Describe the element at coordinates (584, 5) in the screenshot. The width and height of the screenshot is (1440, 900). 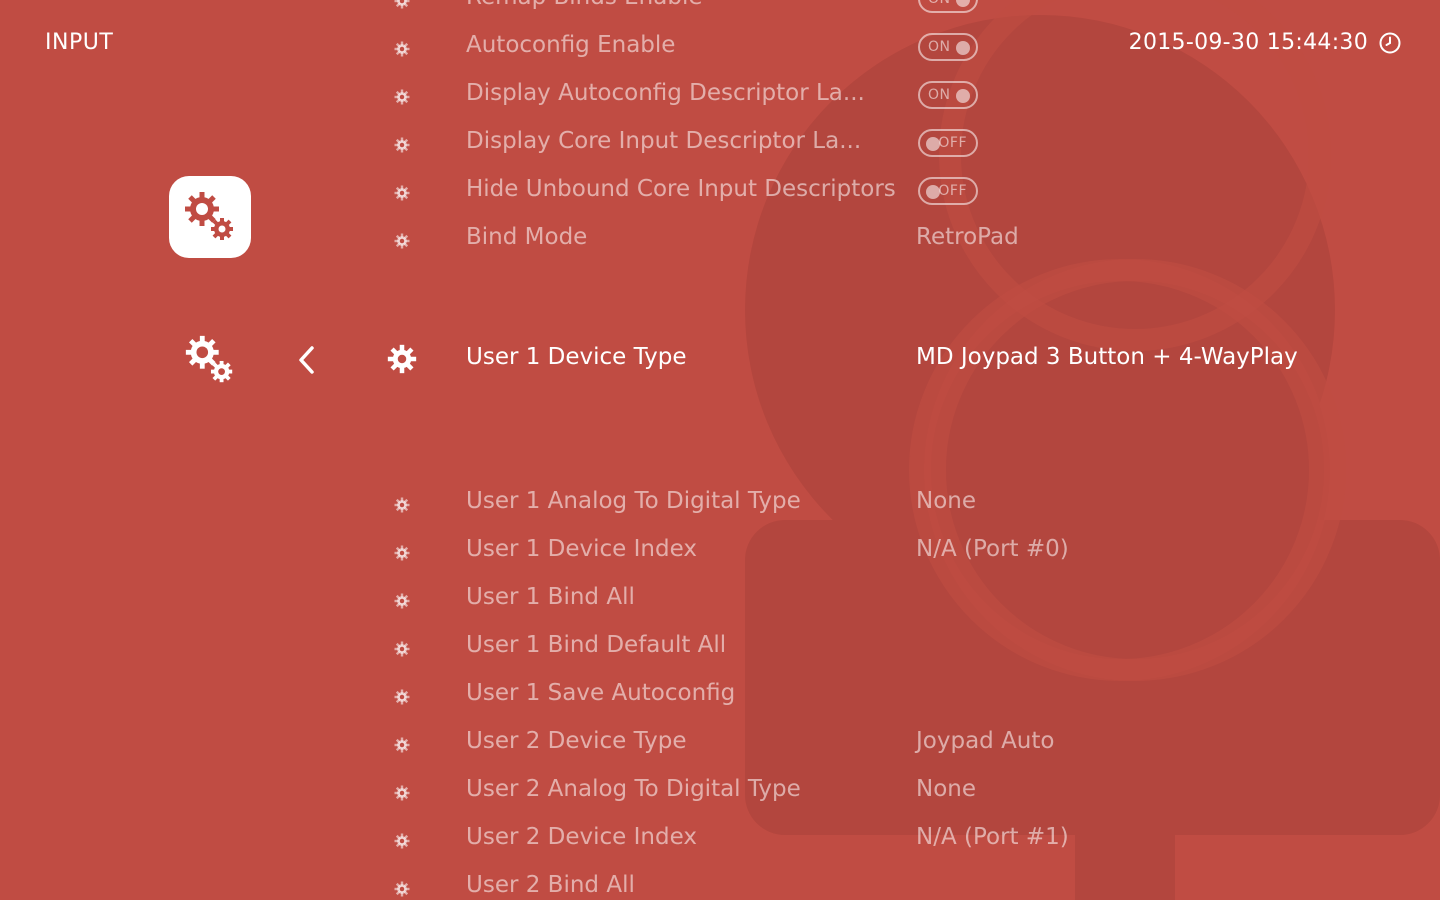
I see `menu-item-label: Remap Binds Enable` at that location.